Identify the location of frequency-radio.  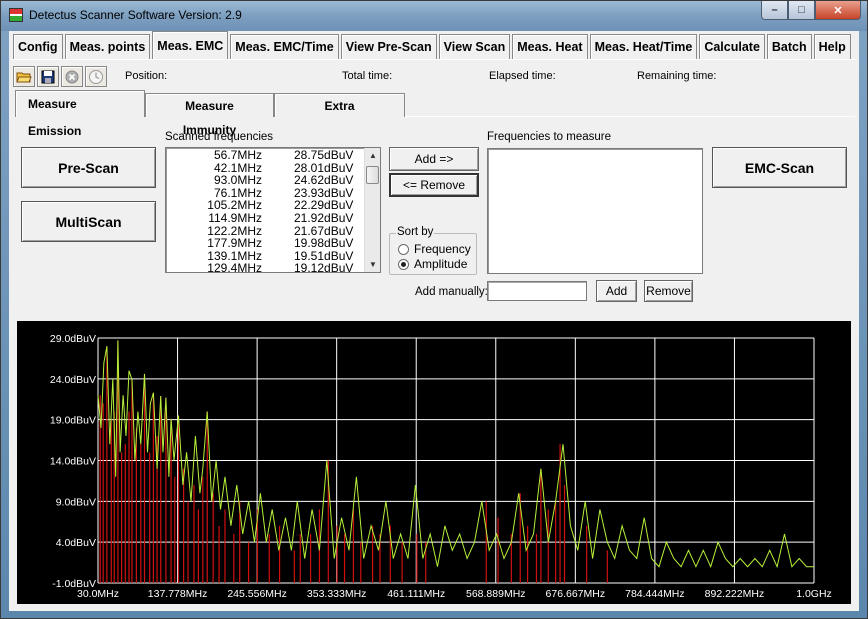
(403, 249).